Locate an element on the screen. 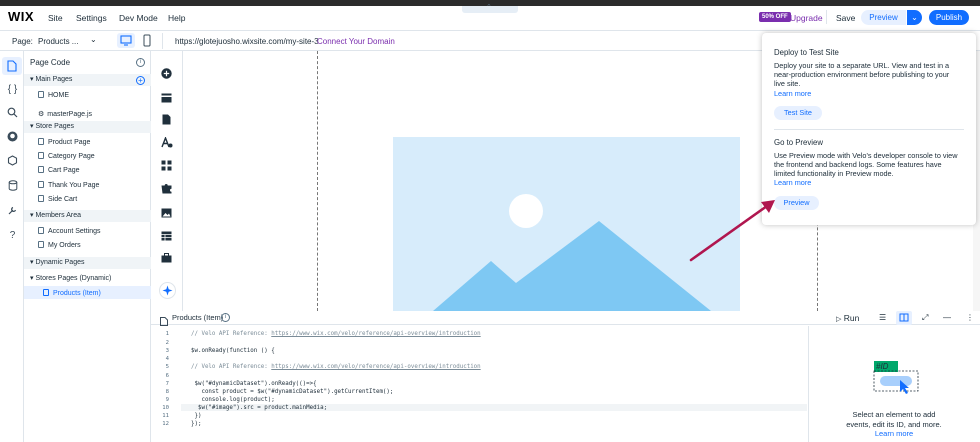 The width and height of the screenshot is (980, 442). section-dynamic-pages: ▾ Dynamic Pages is located at coordinates (87, 263).